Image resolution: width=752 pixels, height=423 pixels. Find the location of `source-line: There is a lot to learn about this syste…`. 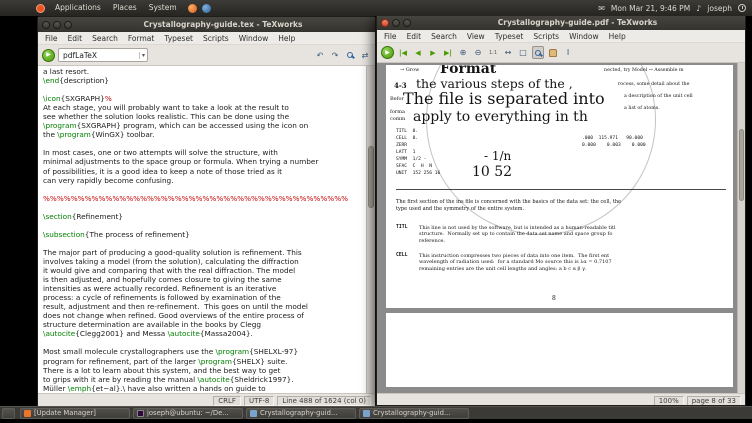

source-line: There is a lot to learn about this syste… is located at coordinates (162, 370).